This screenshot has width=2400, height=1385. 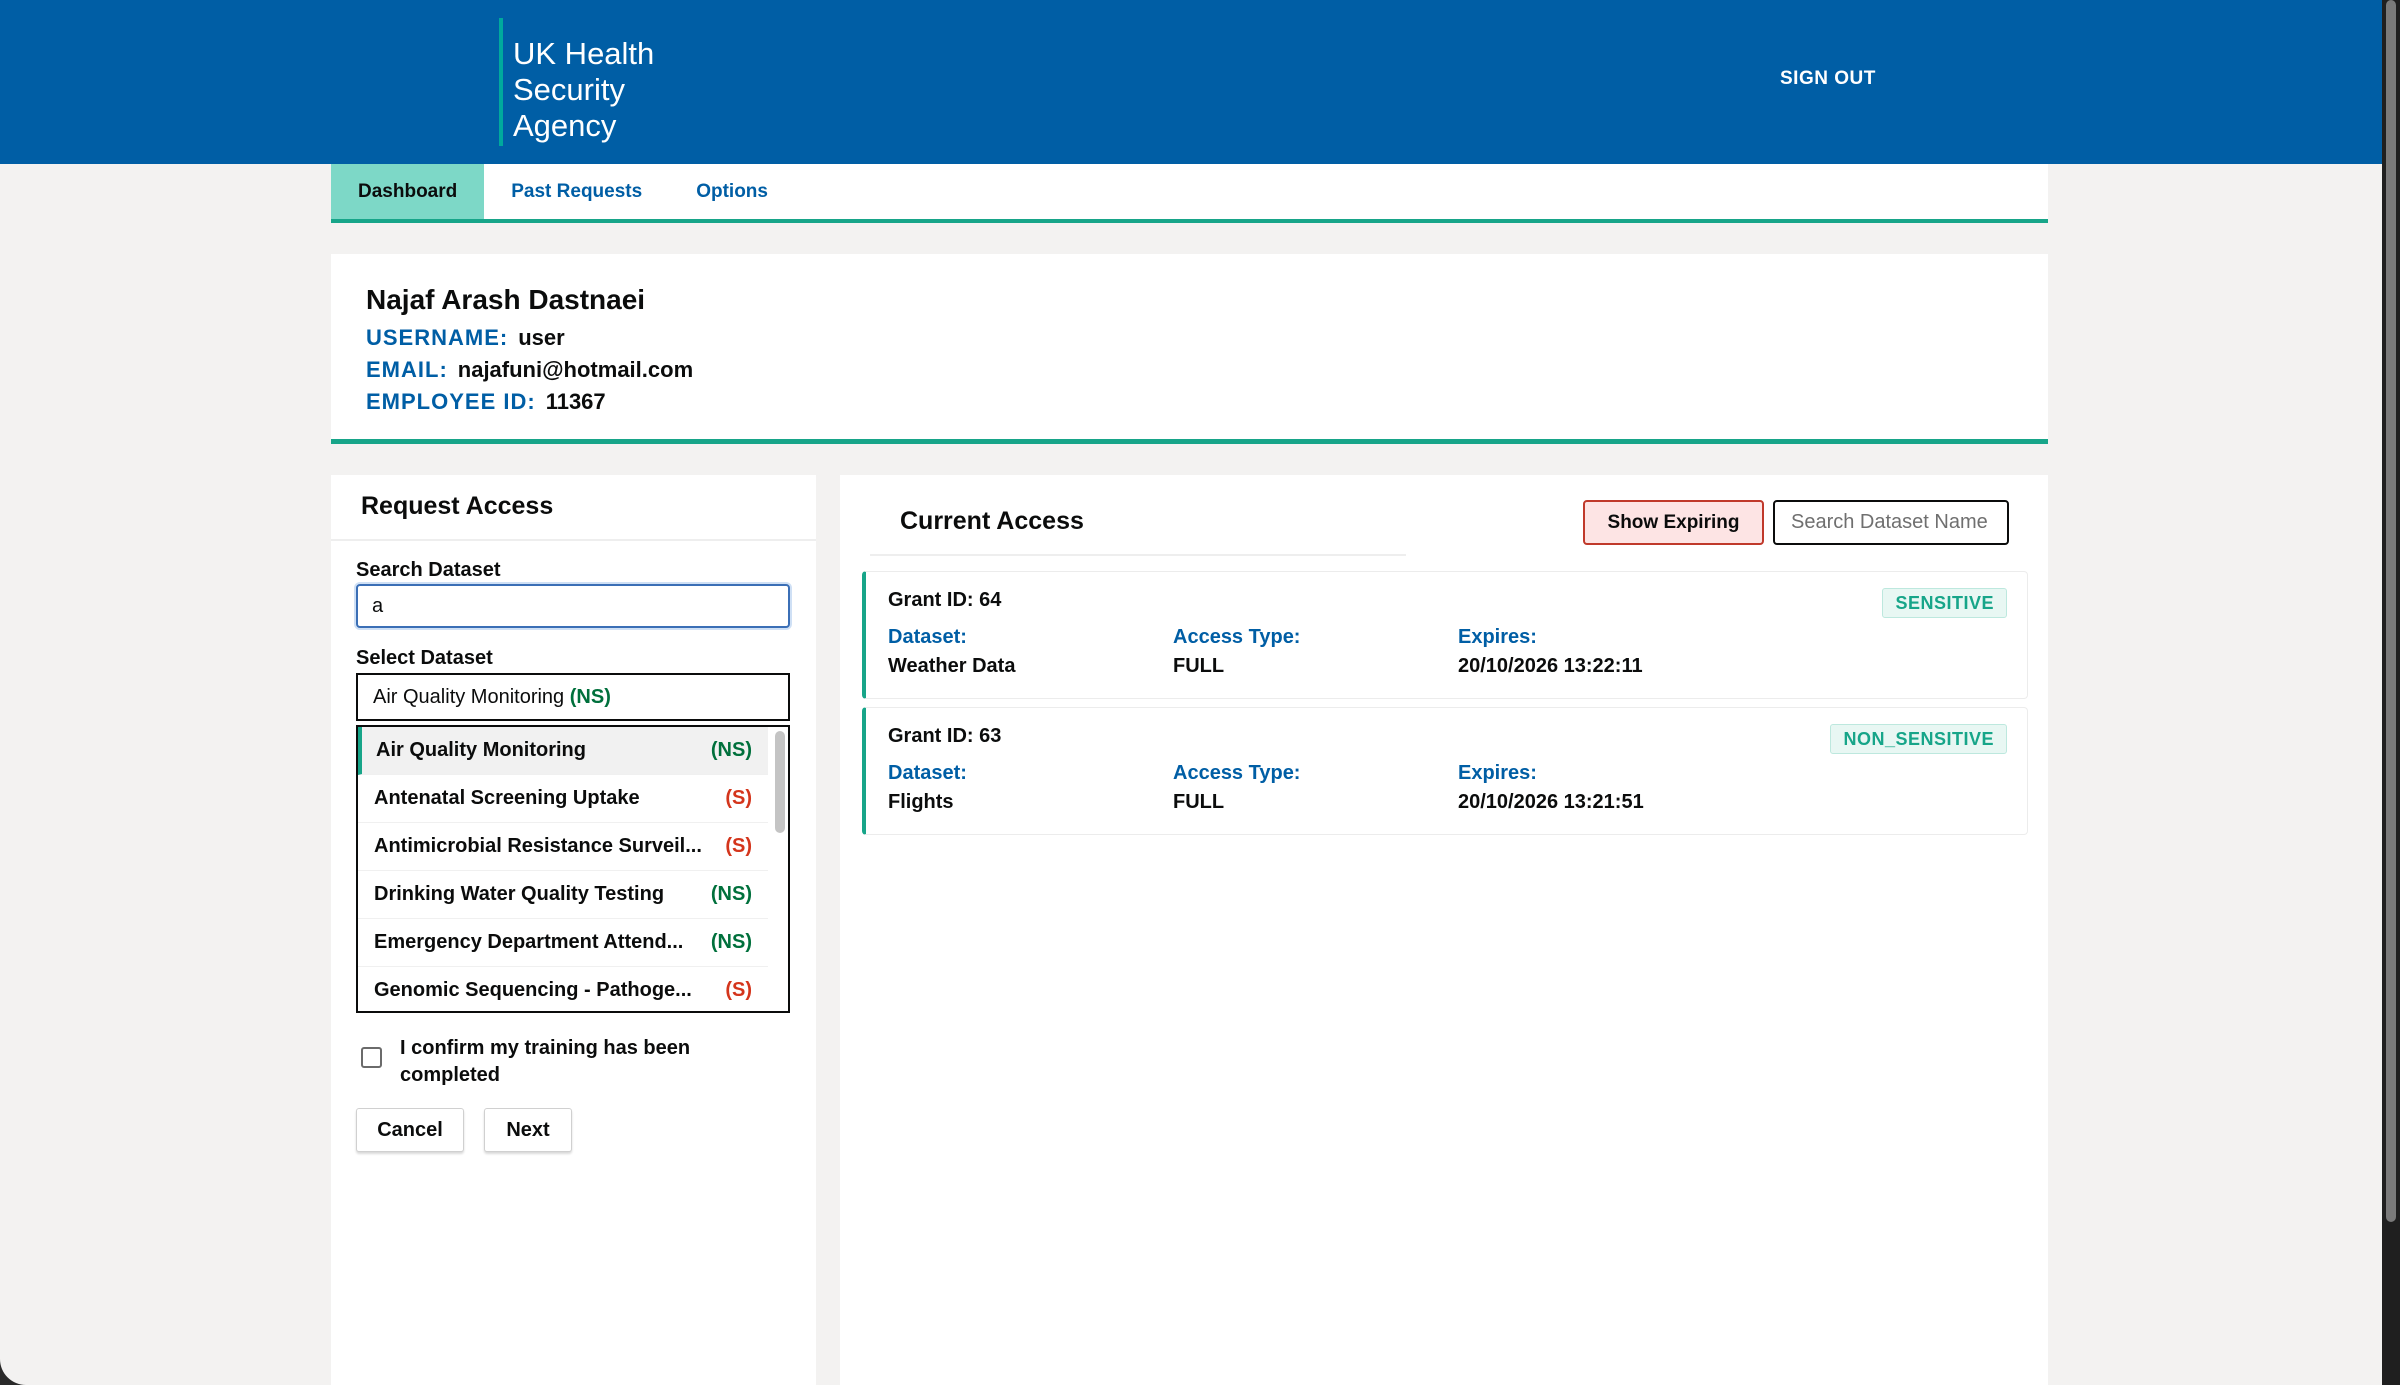 I want to click on username-label: USERNAME:, so click(x=437, y=337).